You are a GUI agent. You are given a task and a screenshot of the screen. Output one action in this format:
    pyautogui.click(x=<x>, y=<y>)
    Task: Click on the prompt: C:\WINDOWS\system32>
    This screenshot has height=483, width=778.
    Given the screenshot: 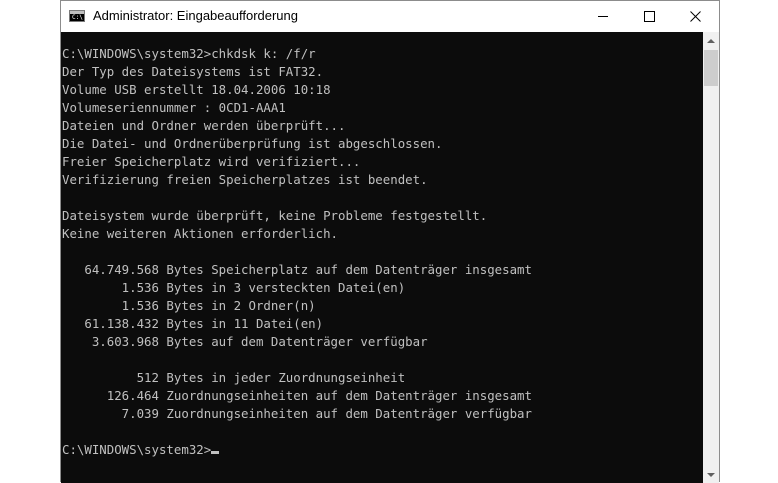 What is the action you would take?
    pyautogui.click(x=137, y=449)
    